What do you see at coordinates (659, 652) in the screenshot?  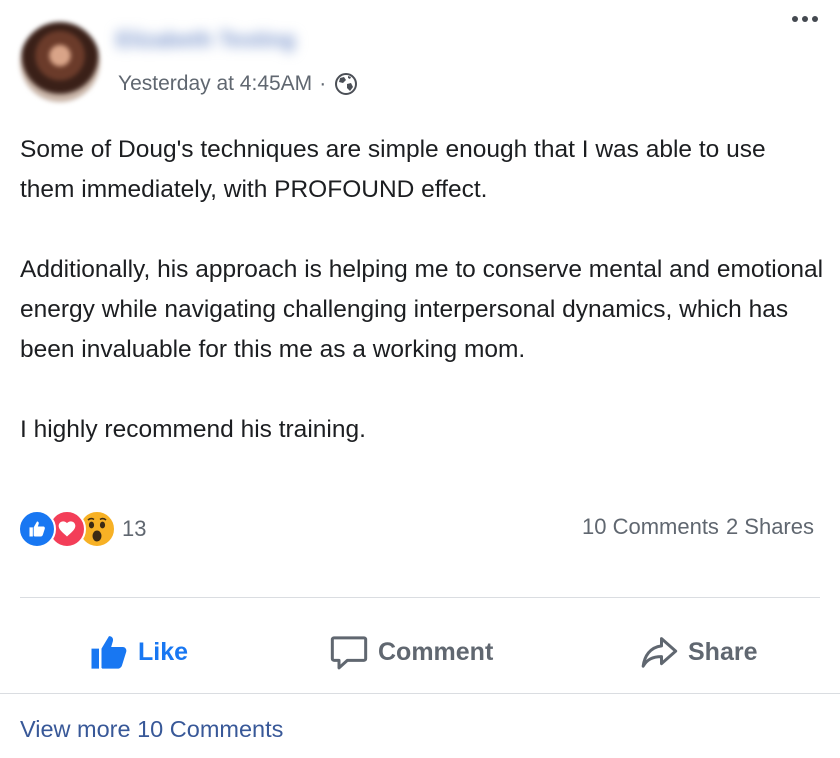 I see `share-arrow-icon` at bounding box center [659, 652].